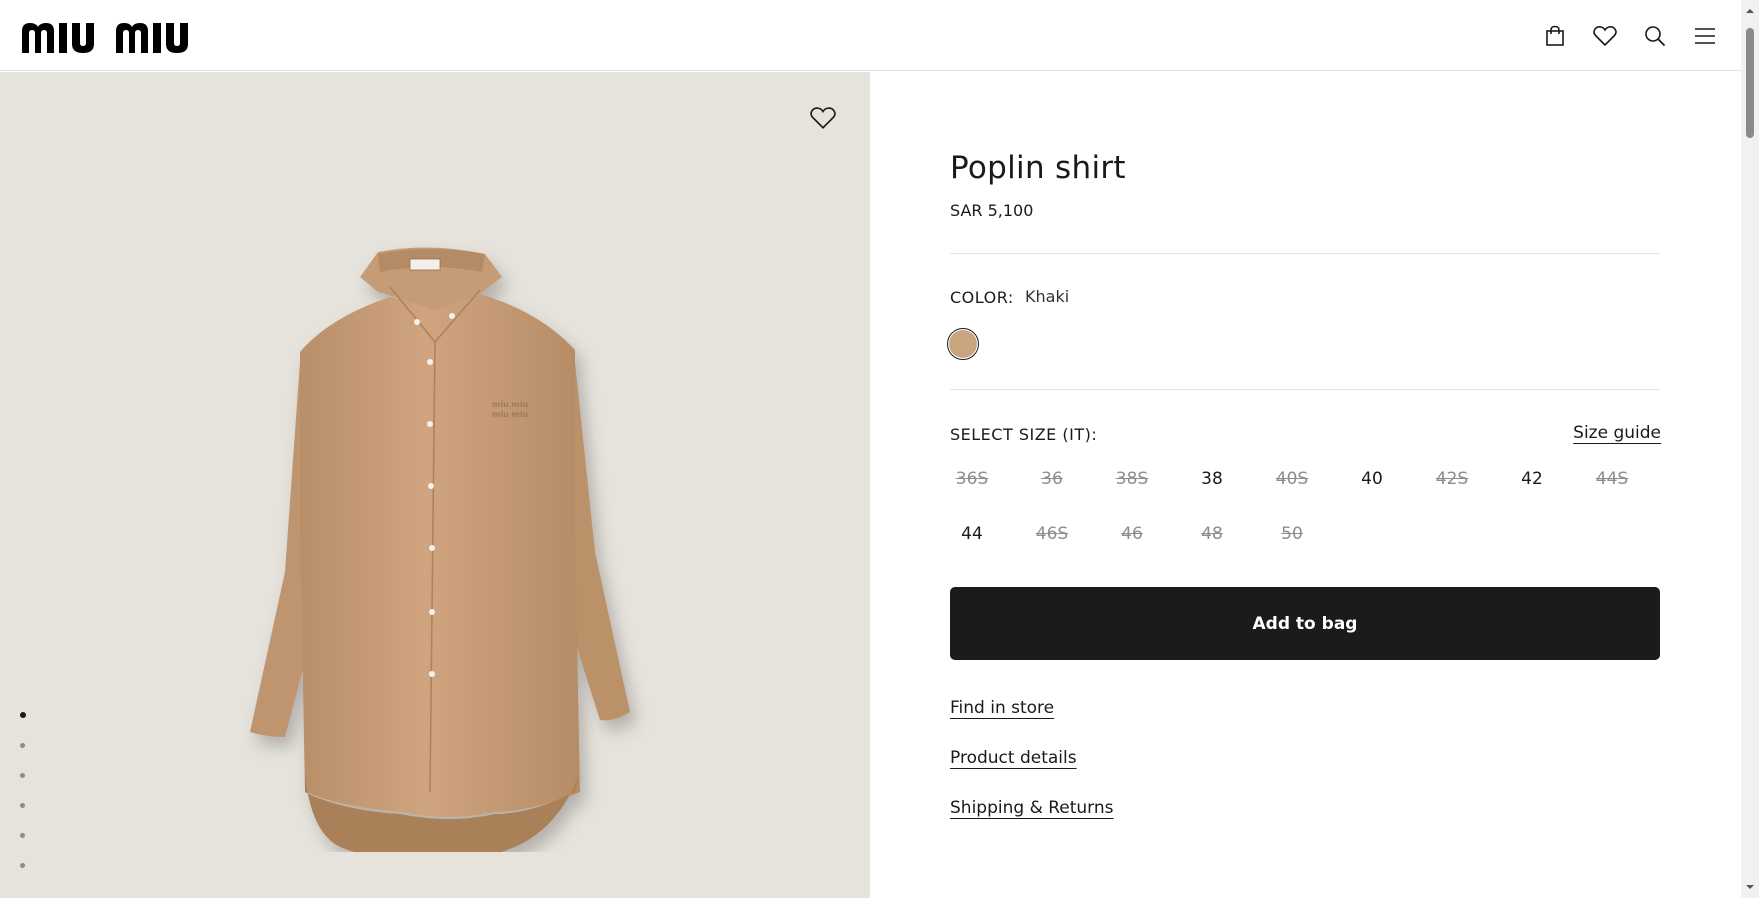 The image size is (1759, 898). Describe the element at coordinates (1132, 534) in the screenshot. I see `size-option: 46` at that location.